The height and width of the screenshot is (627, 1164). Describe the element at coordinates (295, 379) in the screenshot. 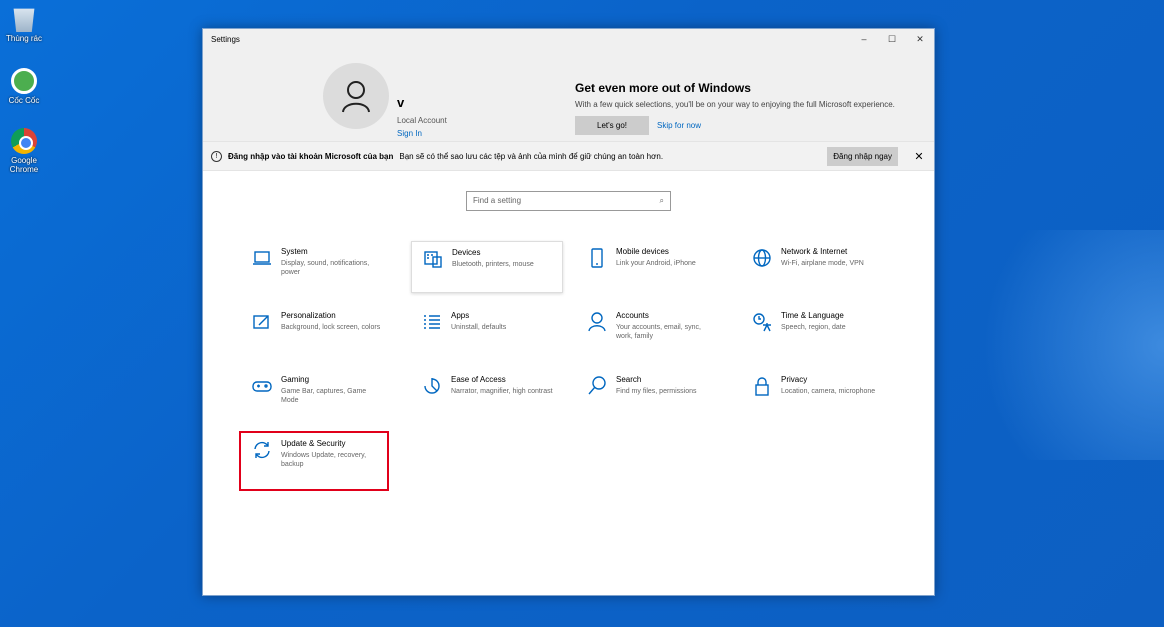

I see `category-name: Gaming` at that location.